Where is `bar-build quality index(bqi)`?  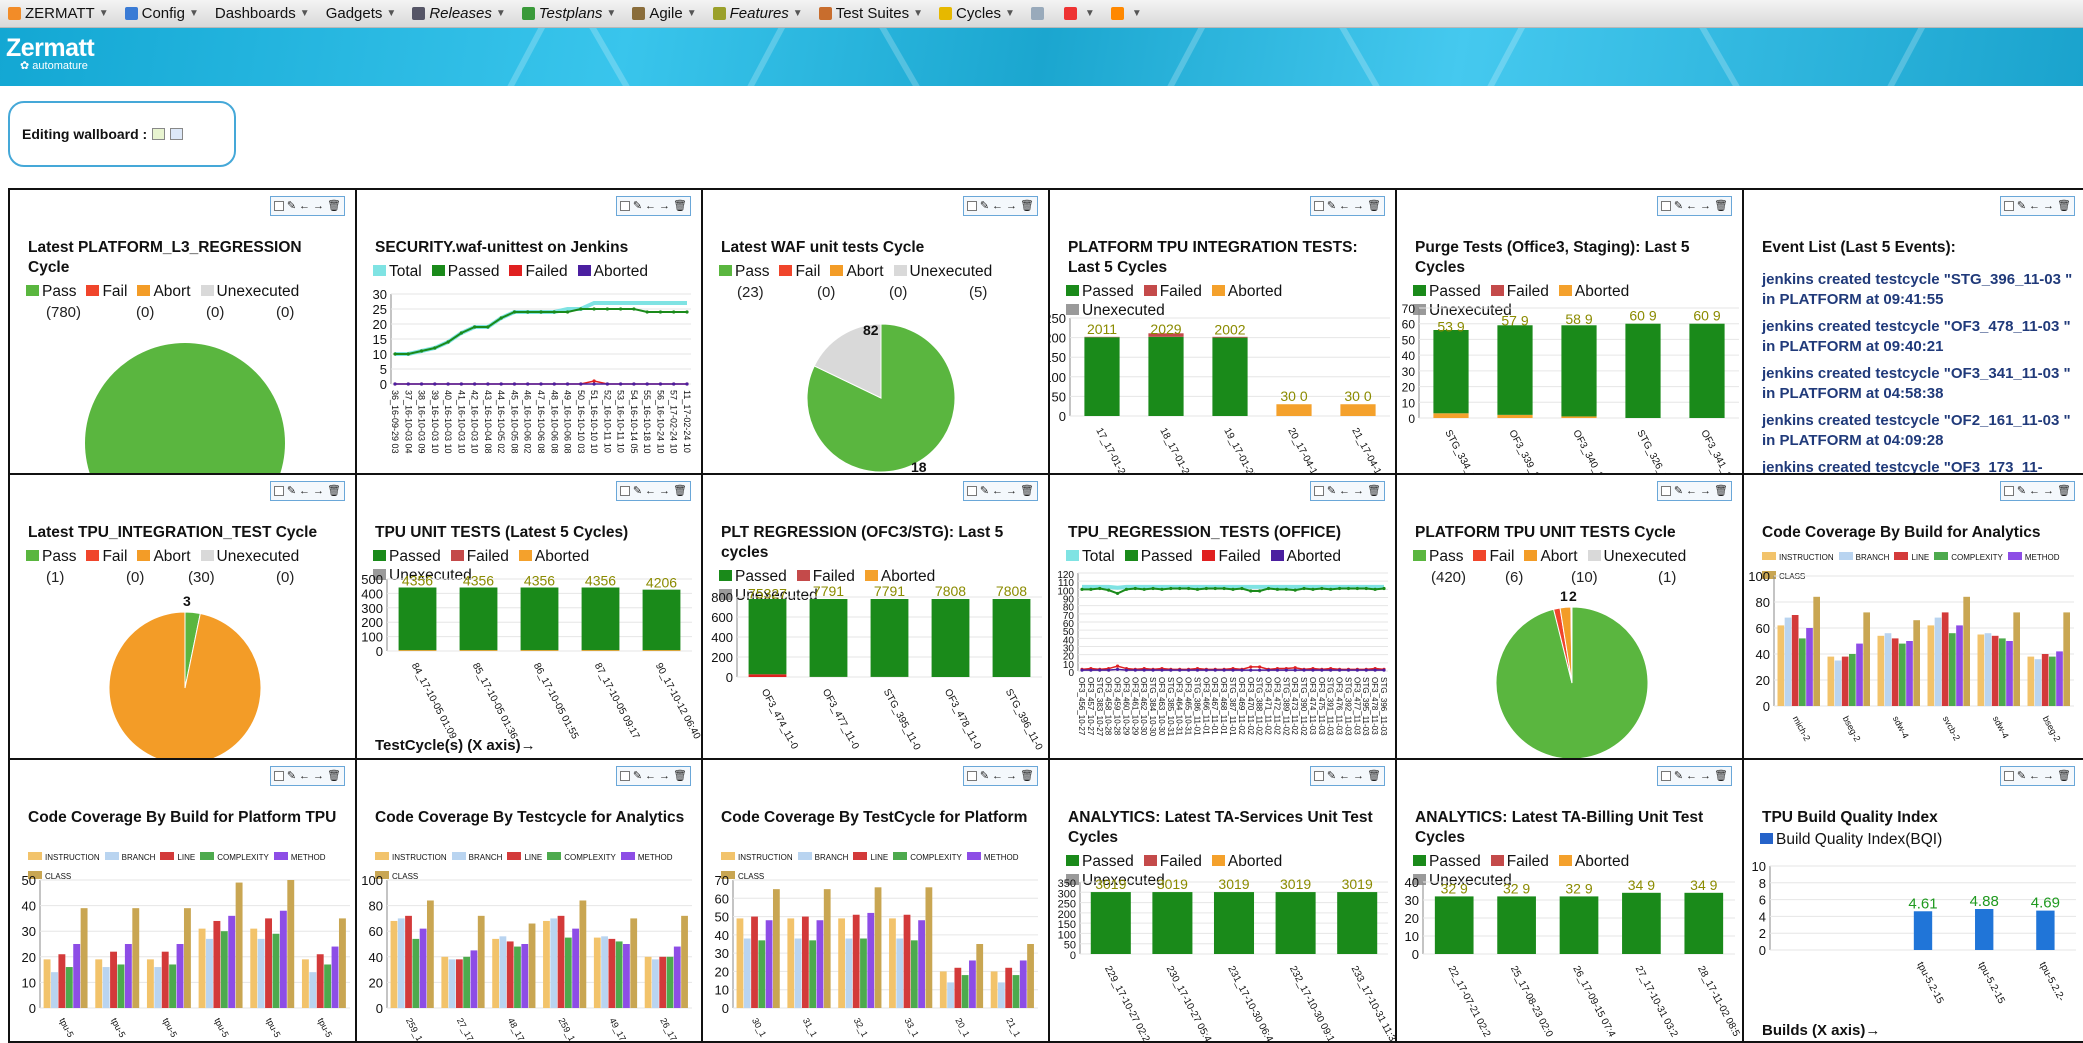 bar-build quality index(bqi) is located at coordinates (2045, 930).